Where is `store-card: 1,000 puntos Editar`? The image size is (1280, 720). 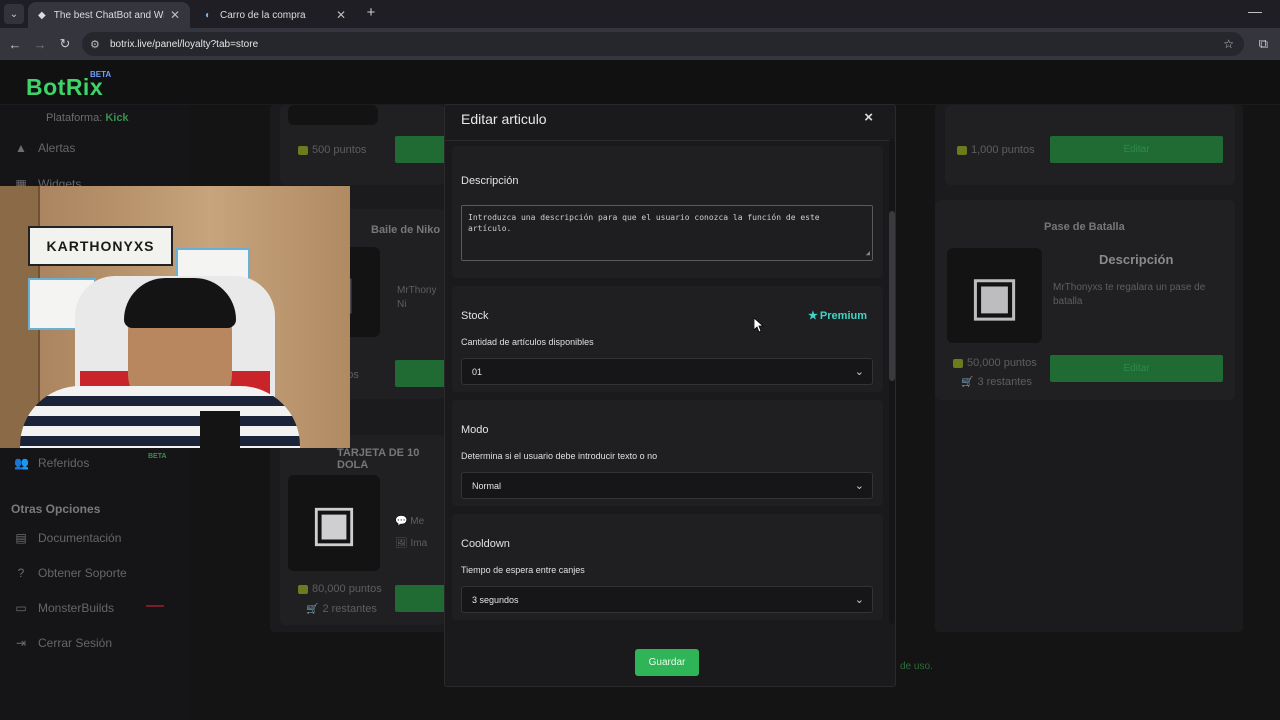
store-card: 1,000 puntos Editar is located at coordinates (1090, 145).